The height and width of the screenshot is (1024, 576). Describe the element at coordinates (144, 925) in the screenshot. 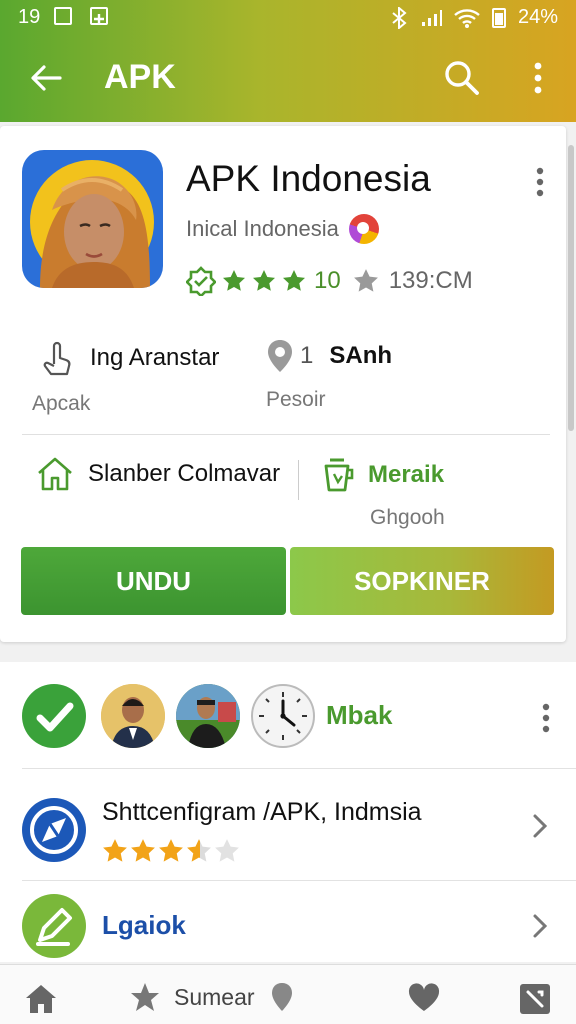

I see `row3-label: Lgaiok` at that location.